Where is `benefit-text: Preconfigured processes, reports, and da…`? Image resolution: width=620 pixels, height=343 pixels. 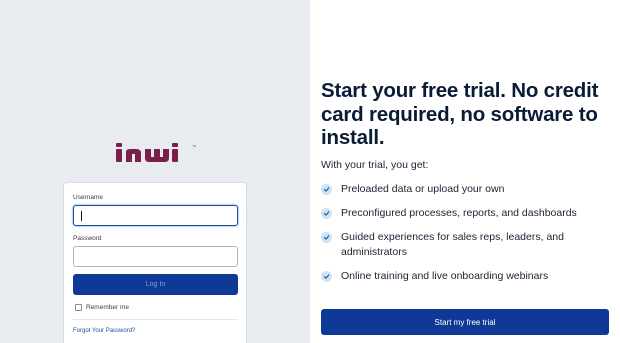 benefit-text: Preconfigured processes, reports, and da… is located at coordinates (459, 213).